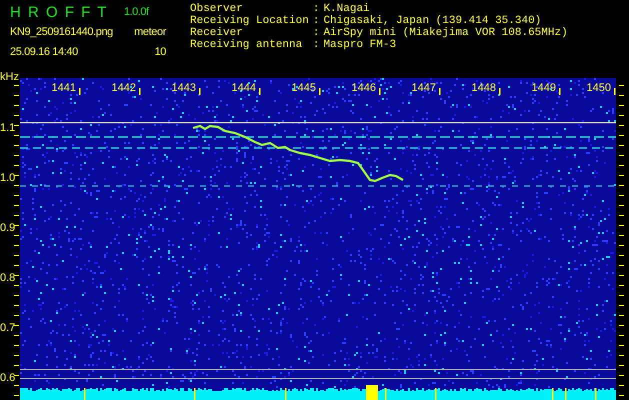  What do you see at coordinates (44, 52) in the screenshot?
I see `timestamp: 25.09.16 14:40` at bounding box center [44, 52].